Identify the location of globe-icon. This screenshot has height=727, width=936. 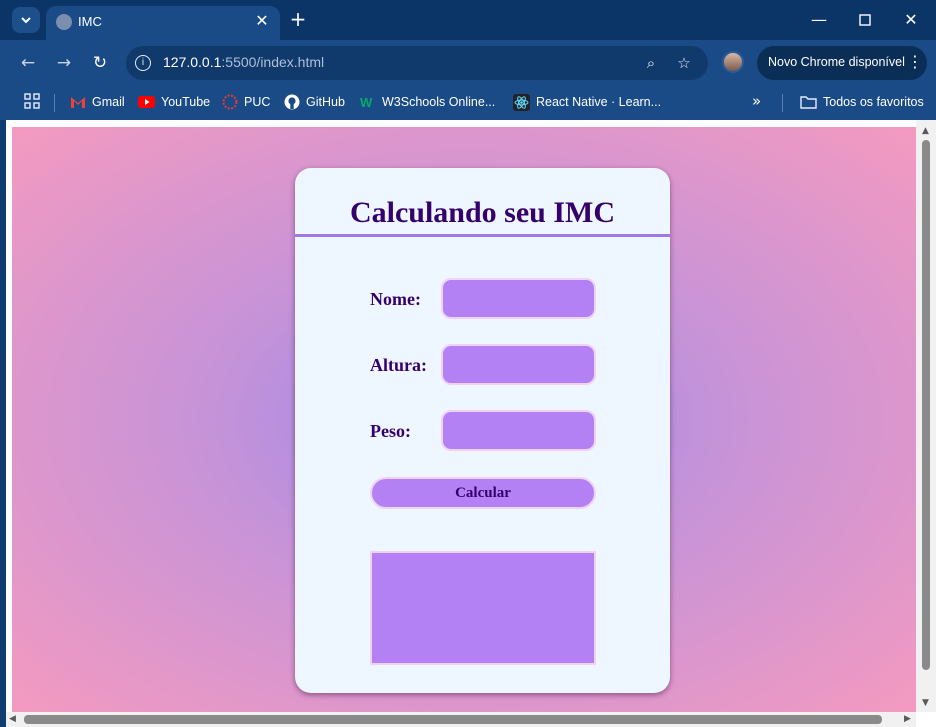
(64, 22).